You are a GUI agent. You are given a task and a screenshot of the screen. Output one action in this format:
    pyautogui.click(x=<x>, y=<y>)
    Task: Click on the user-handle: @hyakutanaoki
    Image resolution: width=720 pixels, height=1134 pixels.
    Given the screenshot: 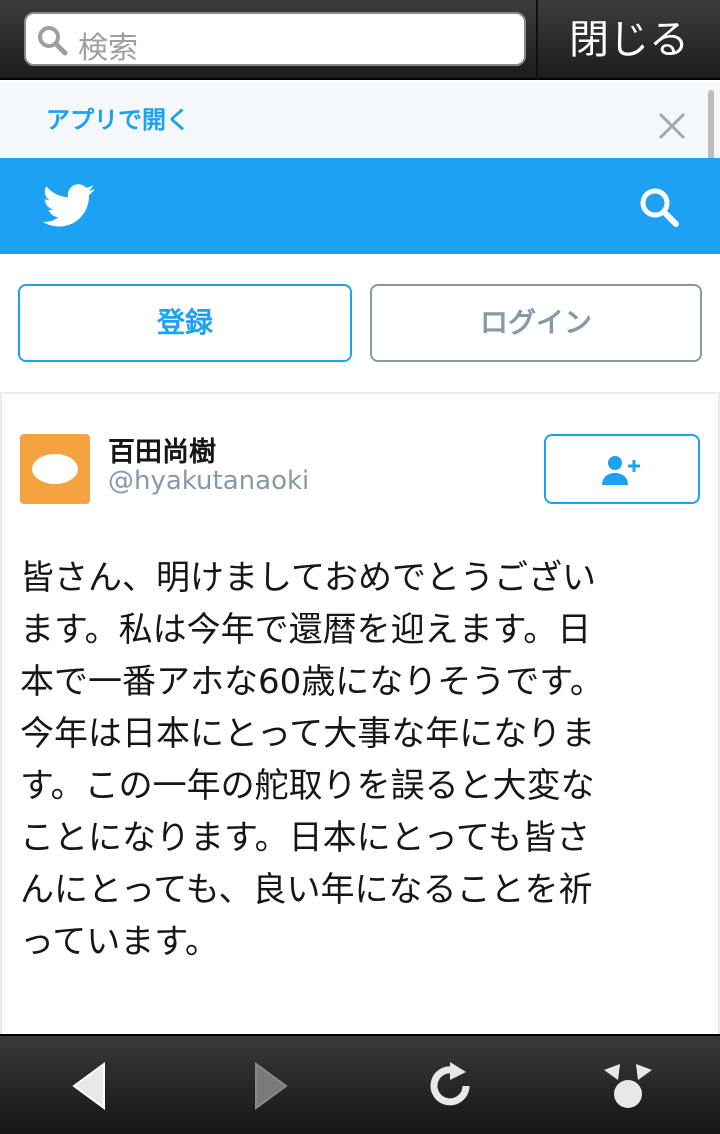 What is the action you would take?
    pyautogui.click(x=208, y=481)
    